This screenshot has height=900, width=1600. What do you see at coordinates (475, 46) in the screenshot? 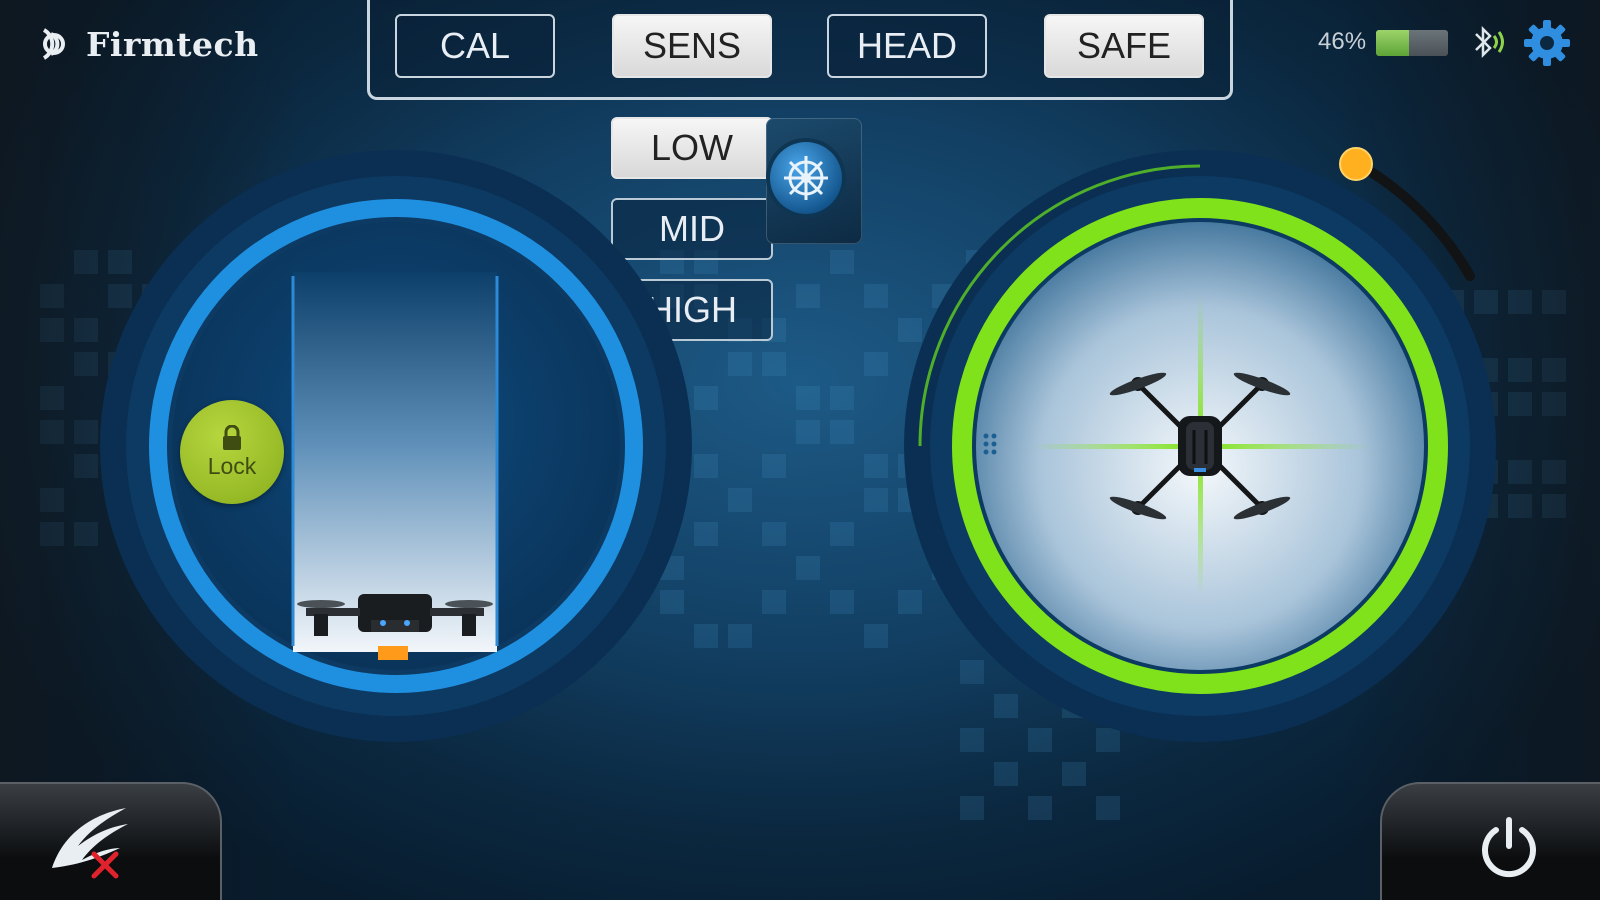
I see `cal-button: CAL` at bounding box center [475, 46].